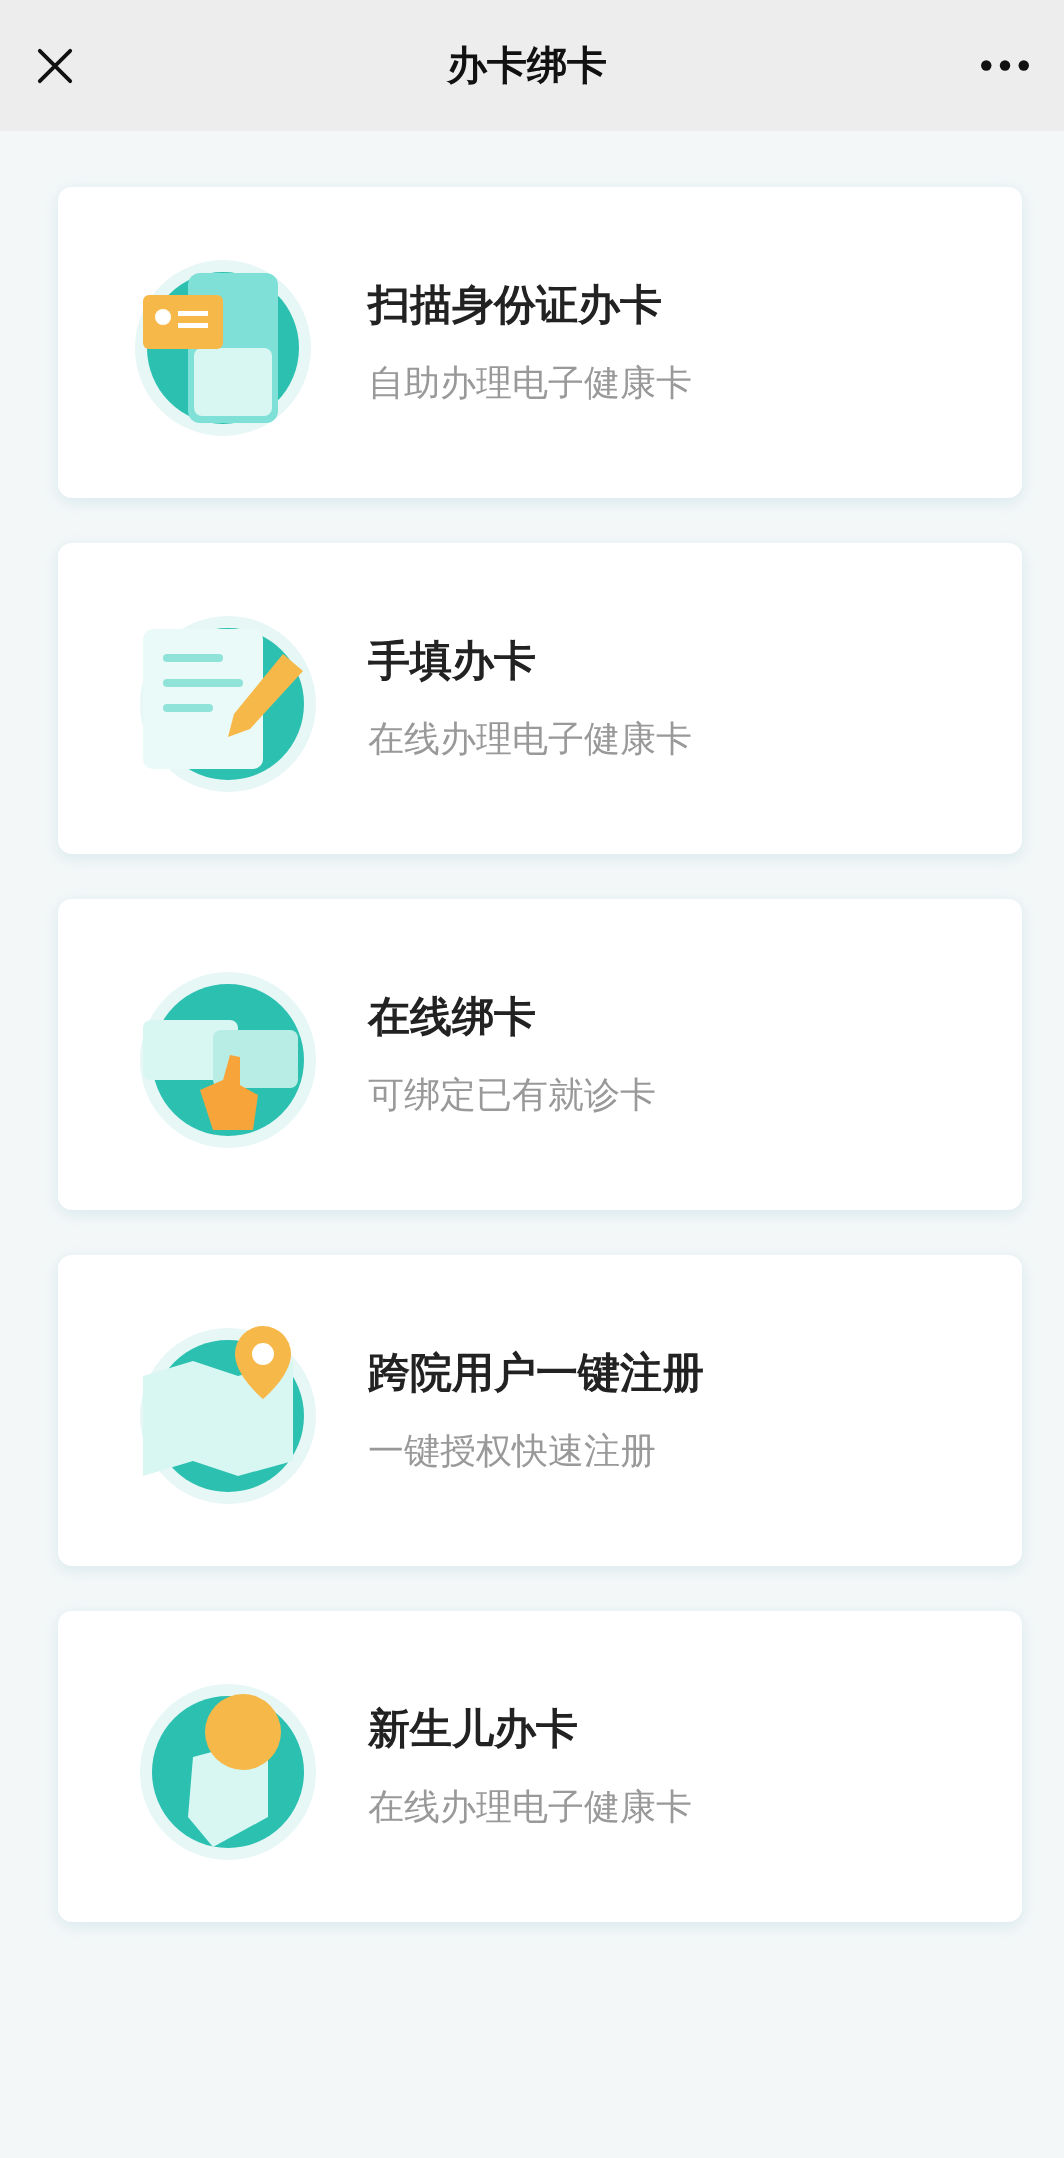  Describe the element at coordinates (540, 1410) in the screenshot. I see `option-card: 跨院用户一键注册 一键授权快速注册` at that location.